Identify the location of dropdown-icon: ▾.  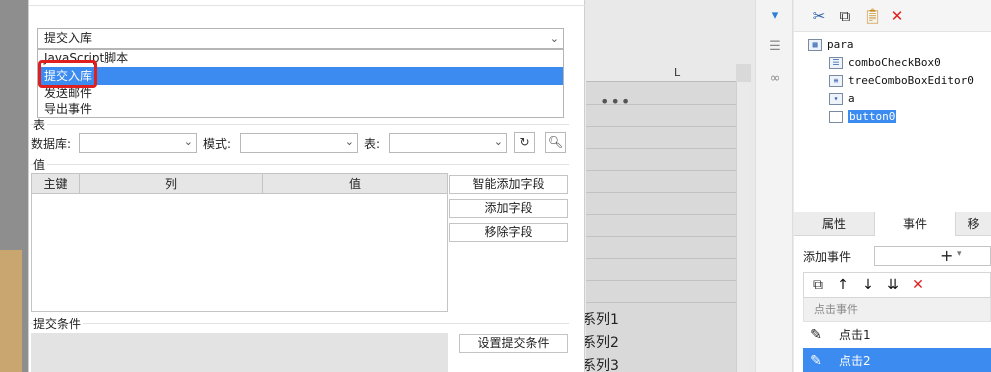
(836, 99).